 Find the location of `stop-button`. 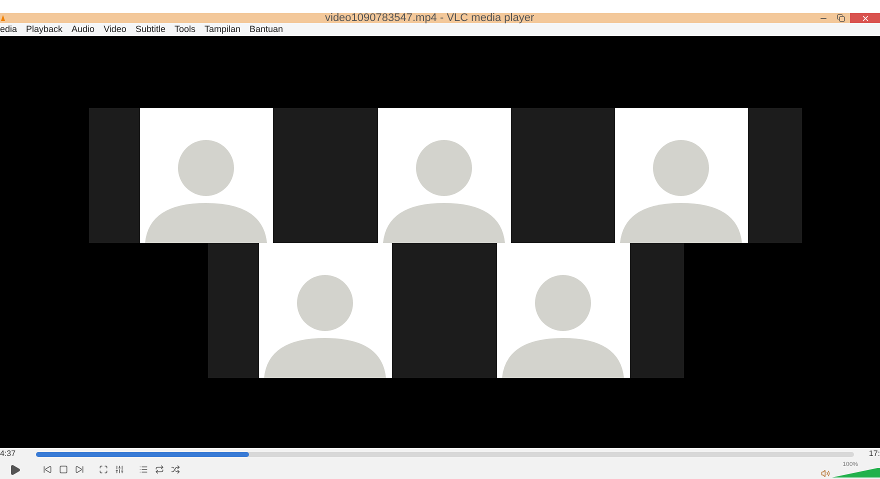

stop-button is located at coordinates (63, 470).